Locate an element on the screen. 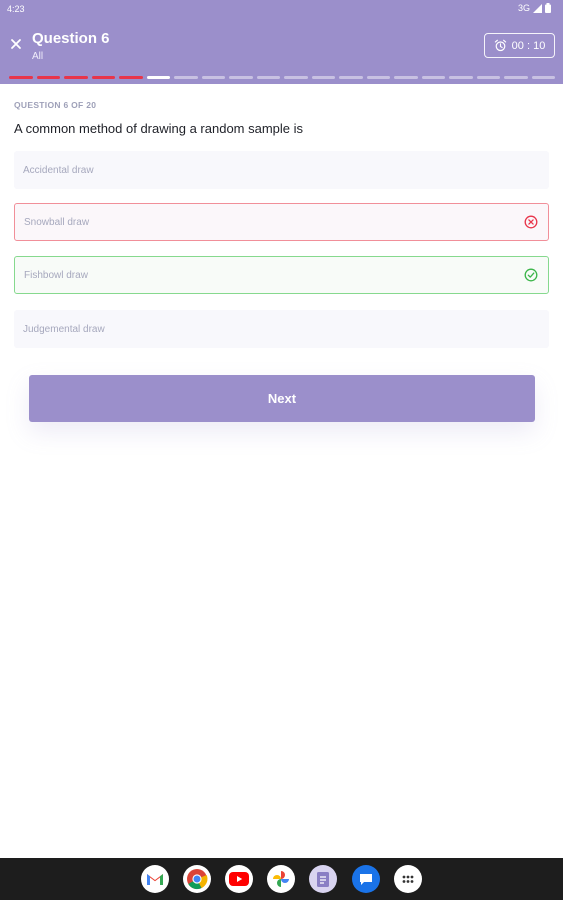 This screenshot has width=563, height=900. category-subtitle: All is located at coordinates (38, 56).